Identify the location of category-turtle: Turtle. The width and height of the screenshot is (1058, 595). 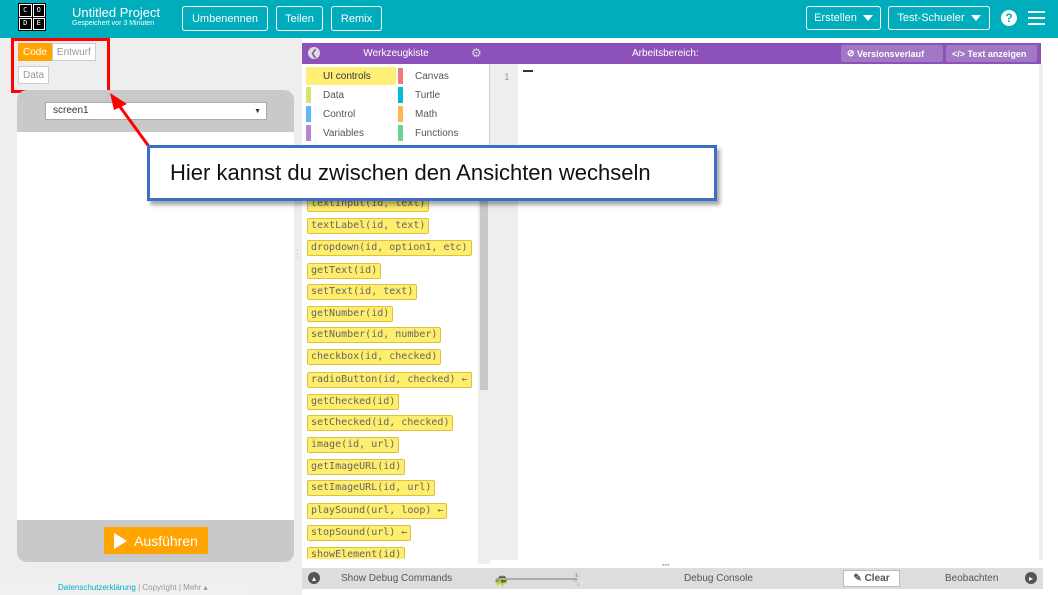
(442, 95).